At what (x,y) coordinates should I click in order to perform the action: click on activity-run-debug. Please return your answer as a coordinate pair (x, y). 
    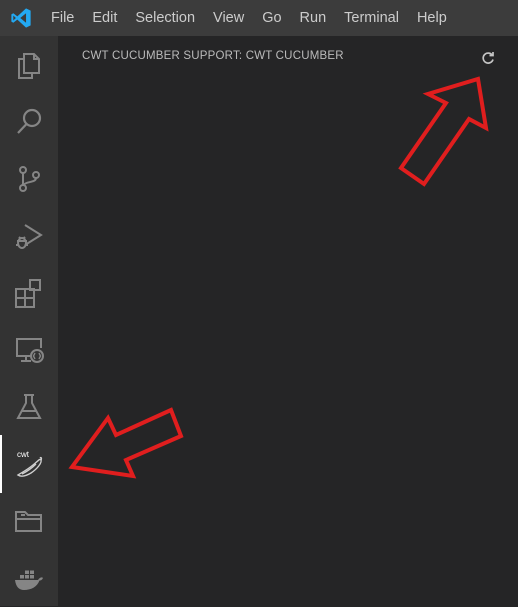
    Looking at the image, I should click on (29, 236).